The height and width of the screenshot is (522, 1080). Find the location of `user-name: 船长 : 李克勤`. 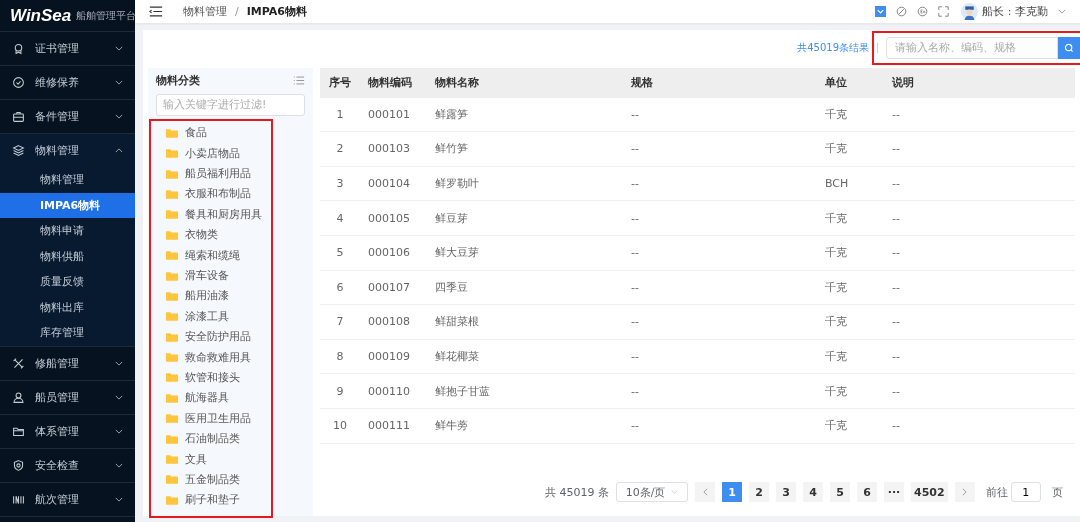

user-name: 船长 : 李克勤 is located at coordinates (1015, 11).